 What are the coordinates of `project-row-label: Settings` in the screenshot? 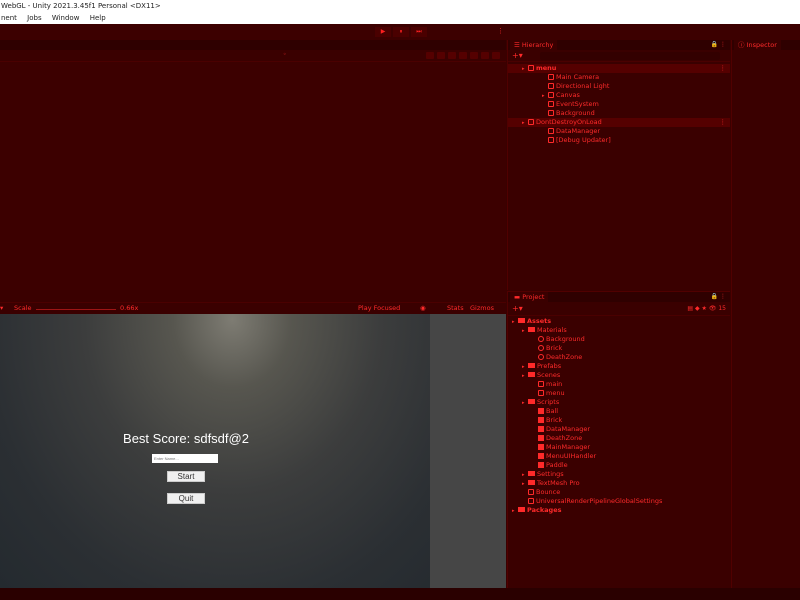 It's located at (550, 474).